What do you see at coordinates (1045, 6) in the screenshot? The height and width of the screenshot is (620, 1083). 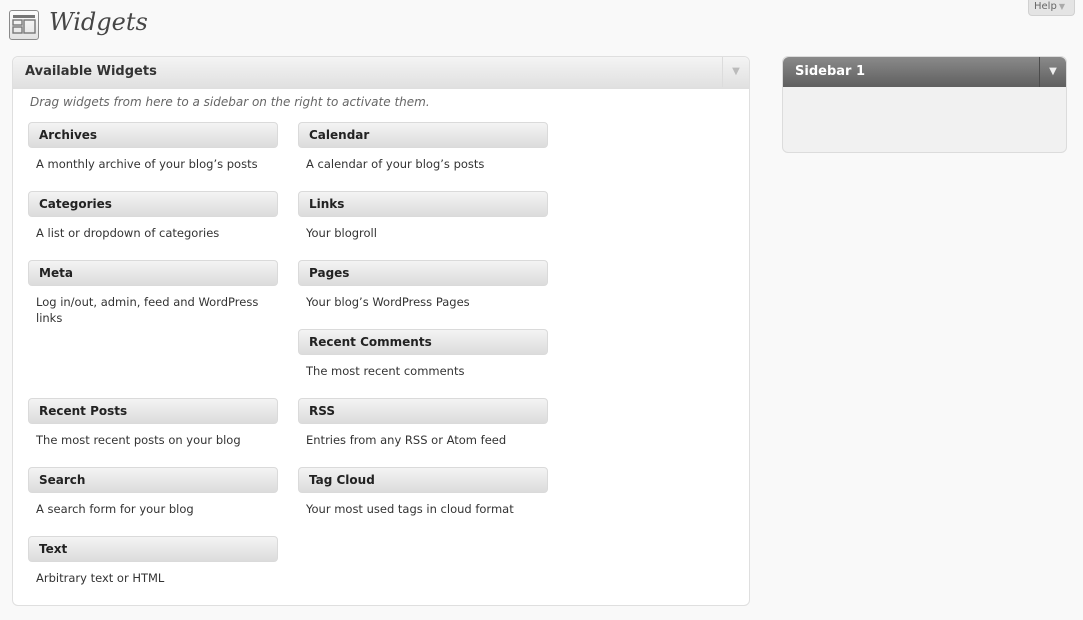 I see `help-label: Help` at bounding box center [1045, 6].